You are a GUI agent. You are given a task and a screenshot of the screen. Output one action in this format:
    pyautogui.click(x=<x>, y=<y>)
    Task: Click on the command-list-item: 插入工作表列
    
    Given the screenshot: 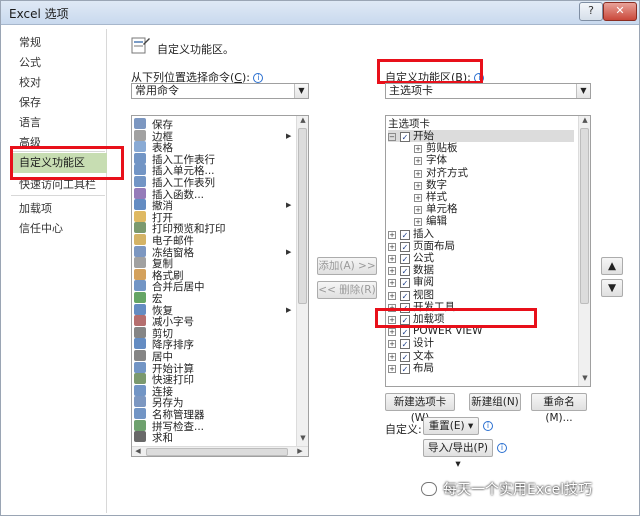 What is the action you would take?
    pyautogui.click(x=214, y=182)
    